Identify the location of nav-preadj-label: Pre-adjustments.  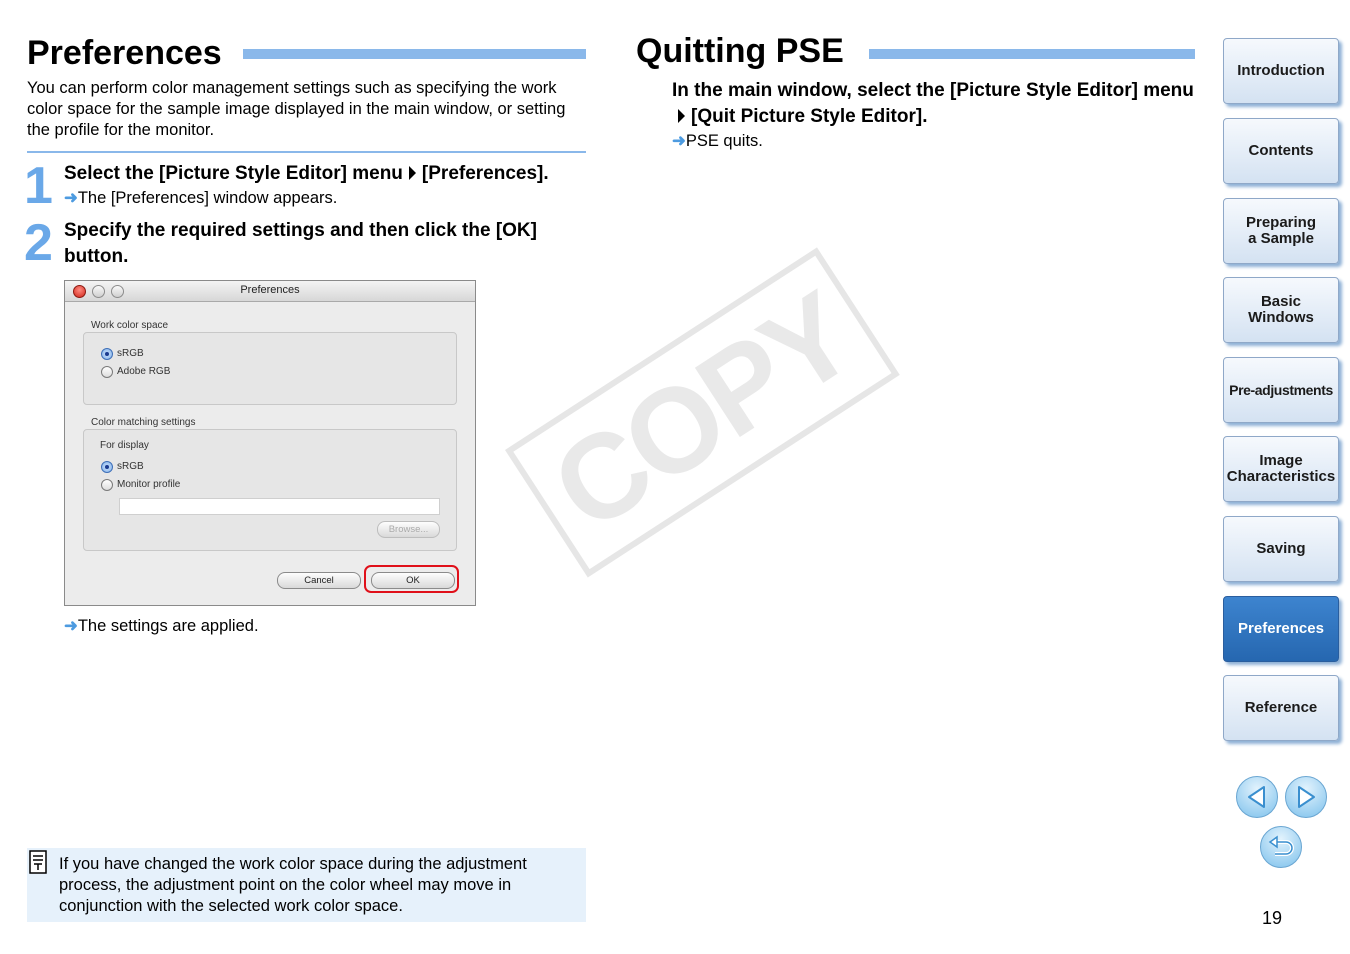
(1281, 390).